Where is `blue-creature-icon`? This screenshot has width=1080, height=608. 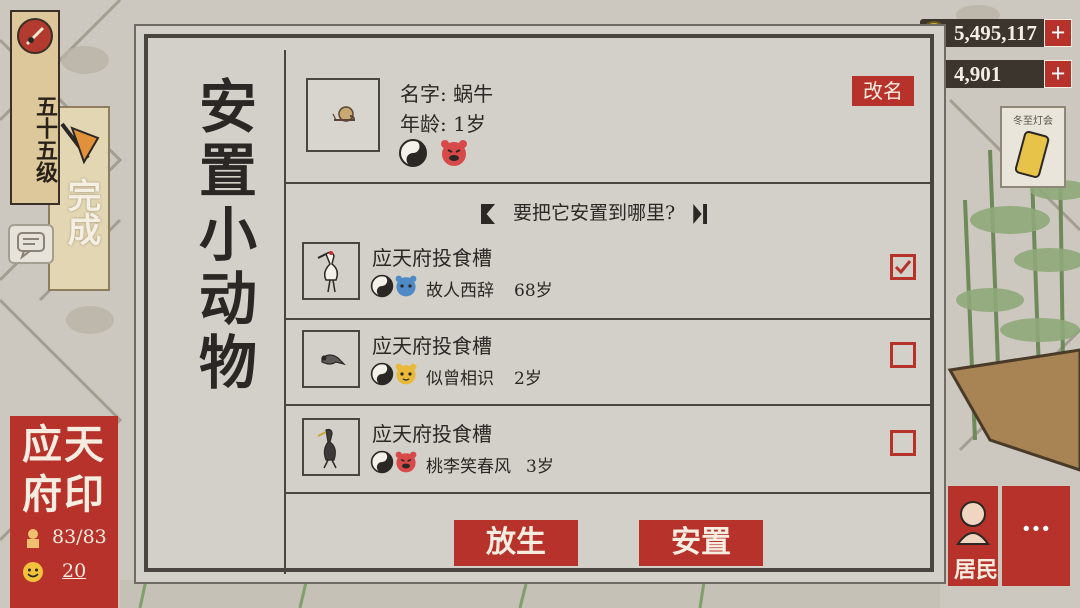 blue-creature-icon is located at coordinates (406, 286).